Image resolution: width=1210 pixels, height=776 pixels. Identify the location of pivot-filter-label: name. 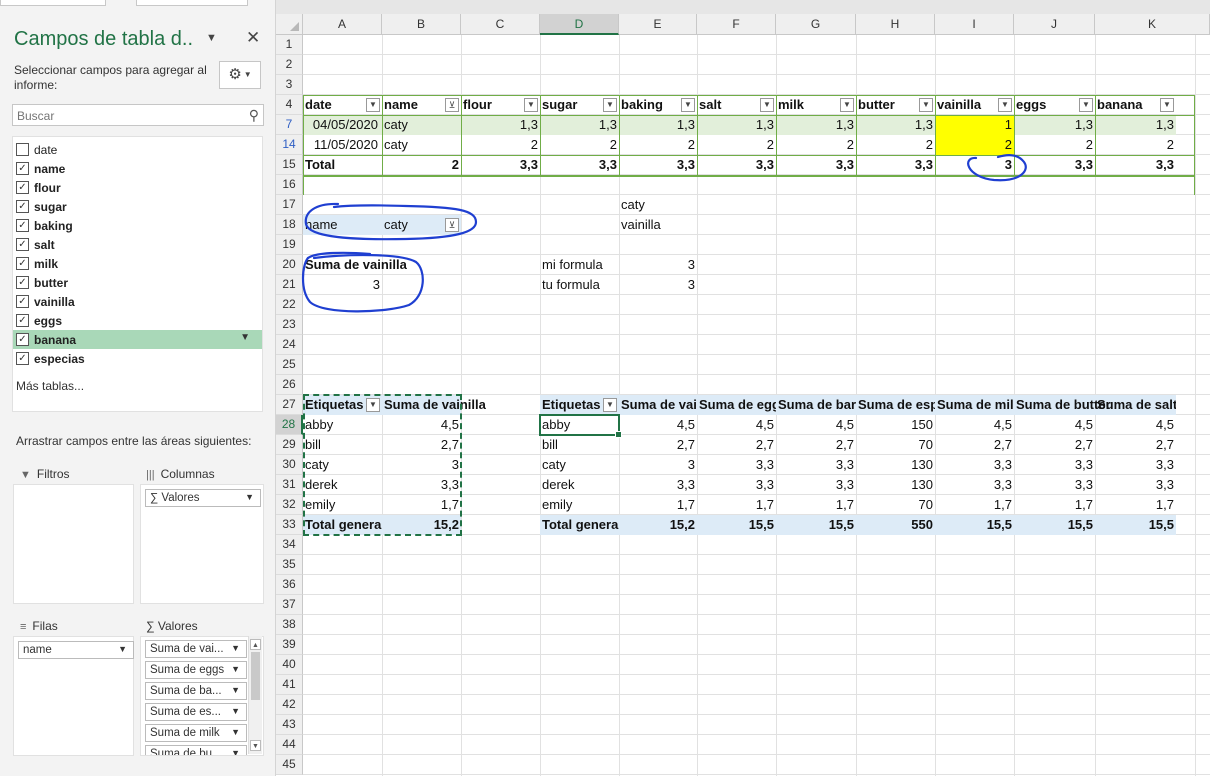
(342, 225).